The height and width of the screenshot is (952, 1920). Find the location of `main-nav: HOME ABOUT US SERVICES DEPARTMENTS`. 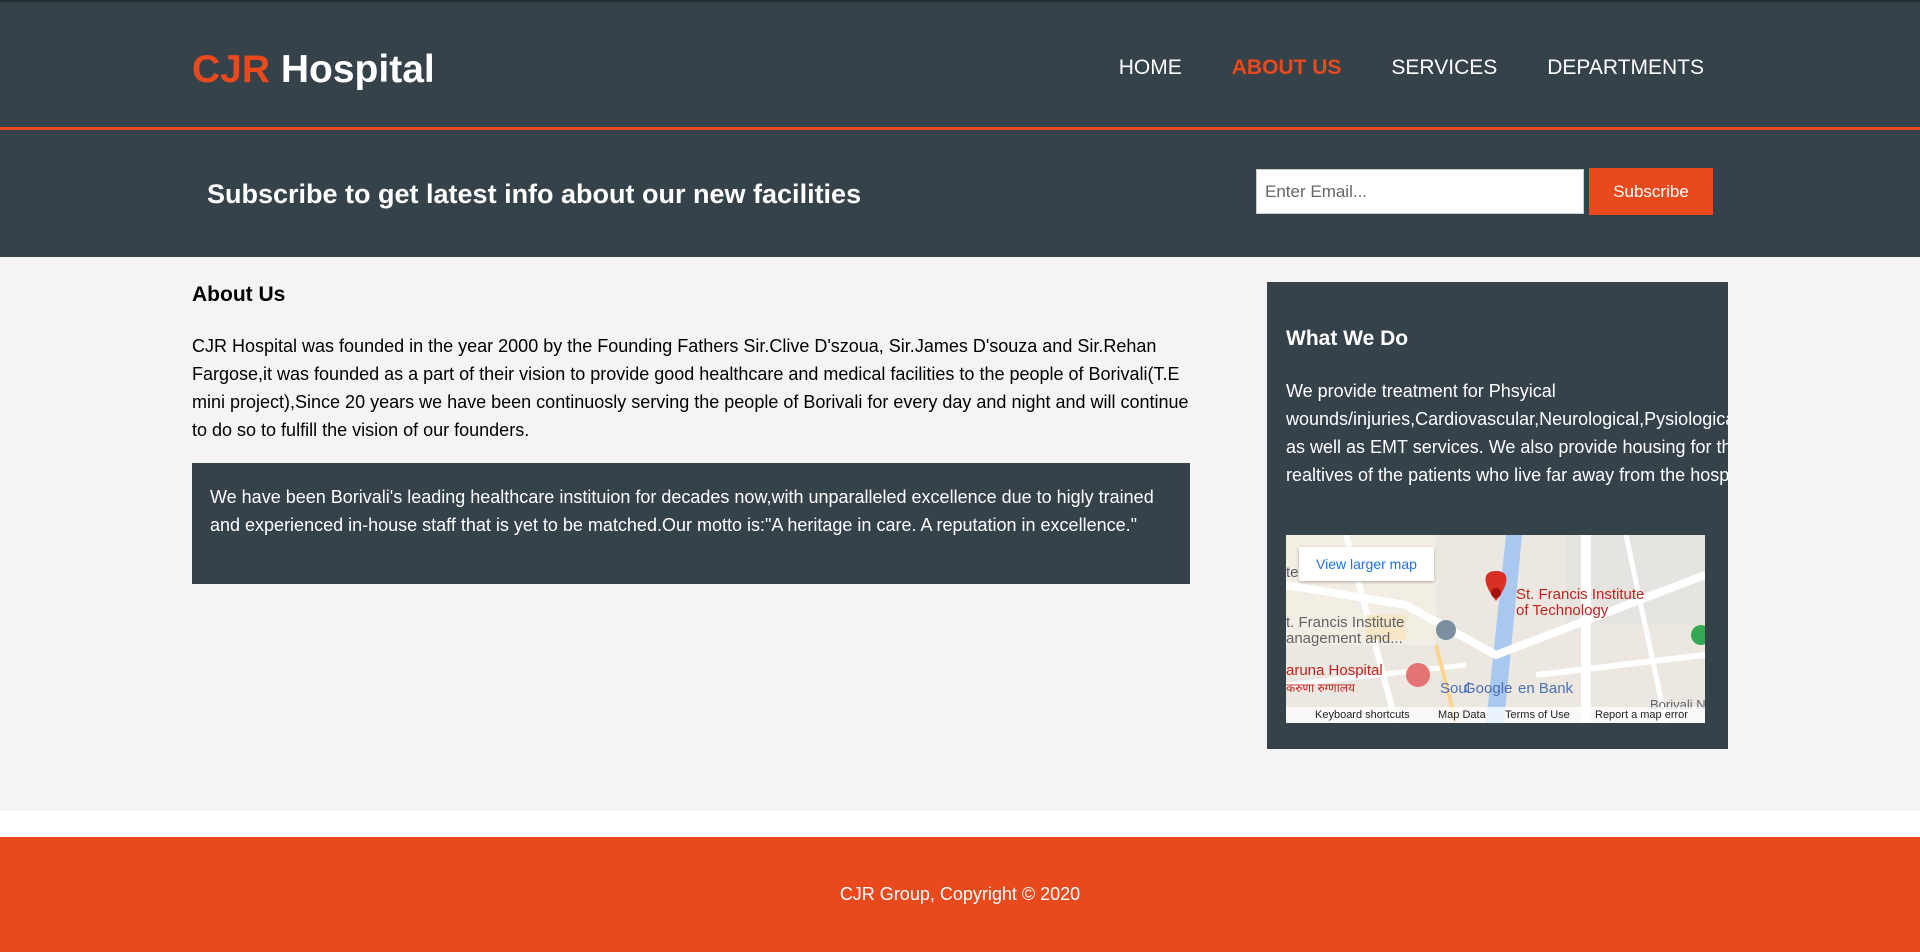

main-nav: HOME ABOUT US SERVICES DEPARTMENTS is located at coordinates (1386, 68).